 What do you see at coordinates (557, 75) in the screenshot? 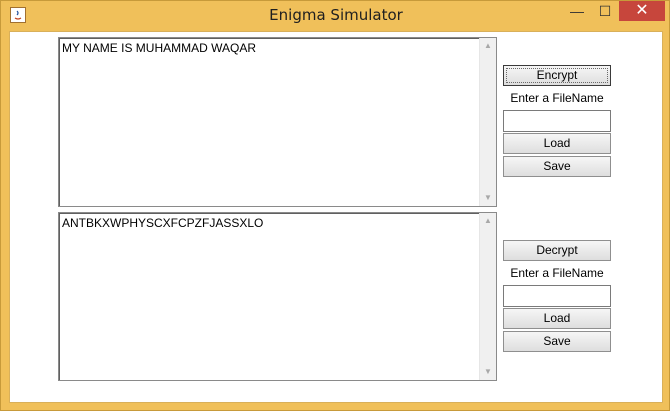
I see `encrypt-button: Encrypt` at bounding box center [557, 75].